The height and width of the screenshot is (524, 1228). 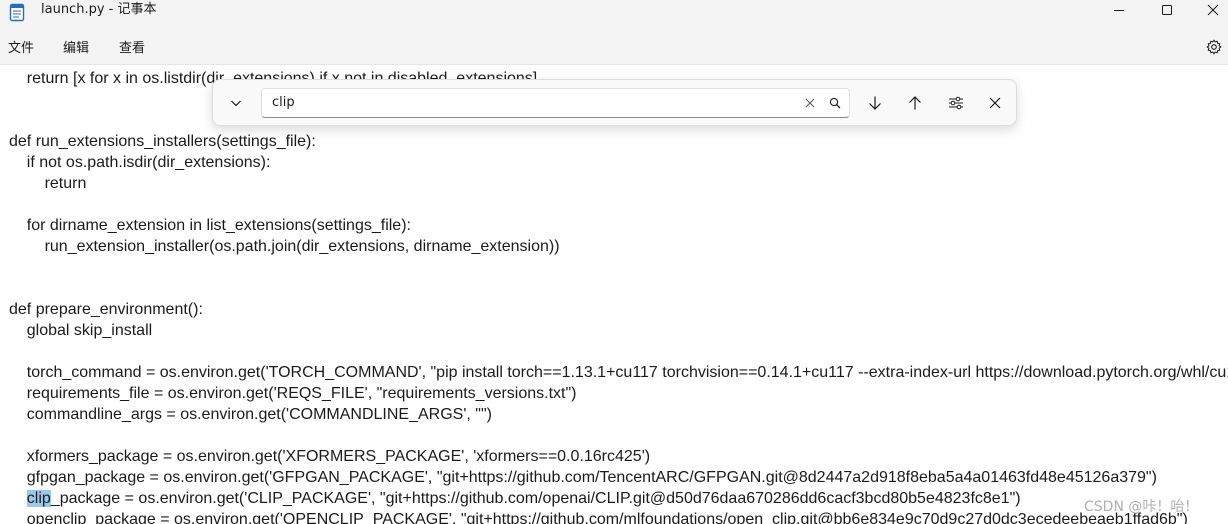 I want to click on match-indent, so click(x=18, y=498).